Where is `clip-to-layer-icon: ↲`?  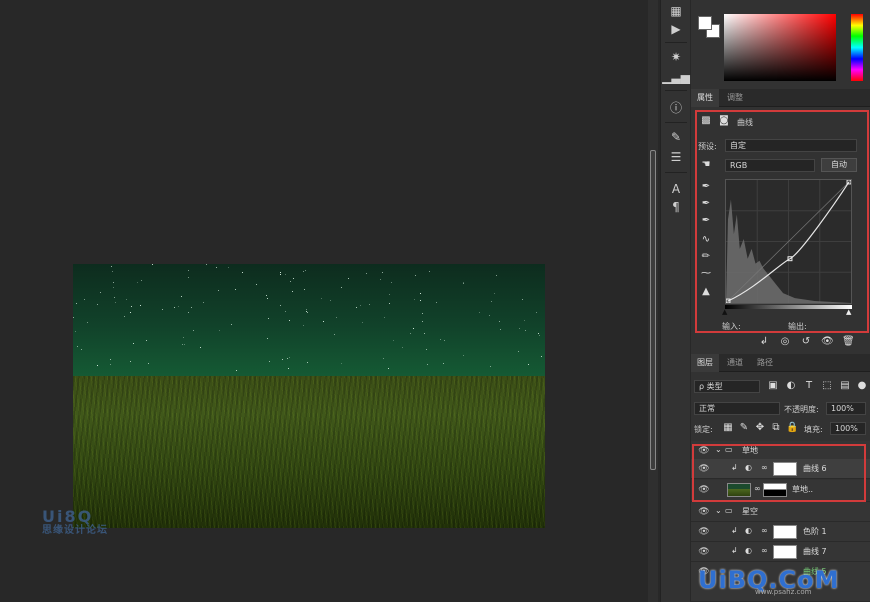
clip-to-layer-icon: ↲ is located at coordinates (764, 342).